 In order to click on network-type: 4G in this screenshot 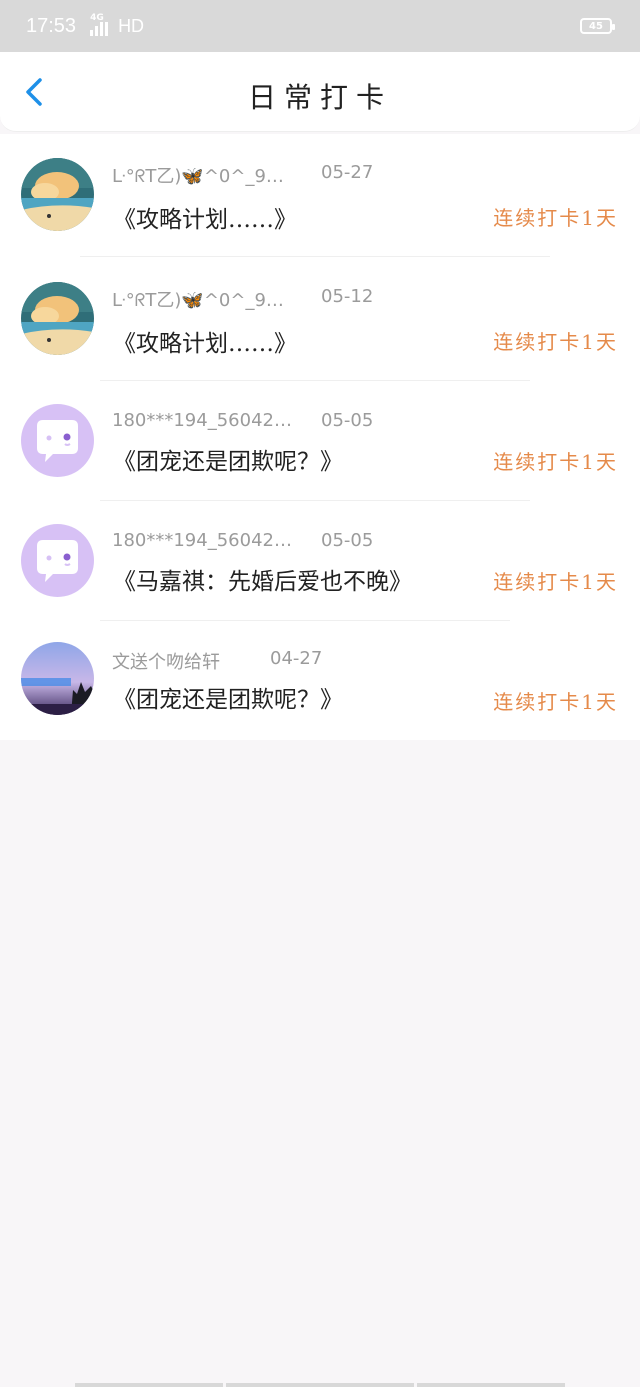, I will do `click(97, 18)`.